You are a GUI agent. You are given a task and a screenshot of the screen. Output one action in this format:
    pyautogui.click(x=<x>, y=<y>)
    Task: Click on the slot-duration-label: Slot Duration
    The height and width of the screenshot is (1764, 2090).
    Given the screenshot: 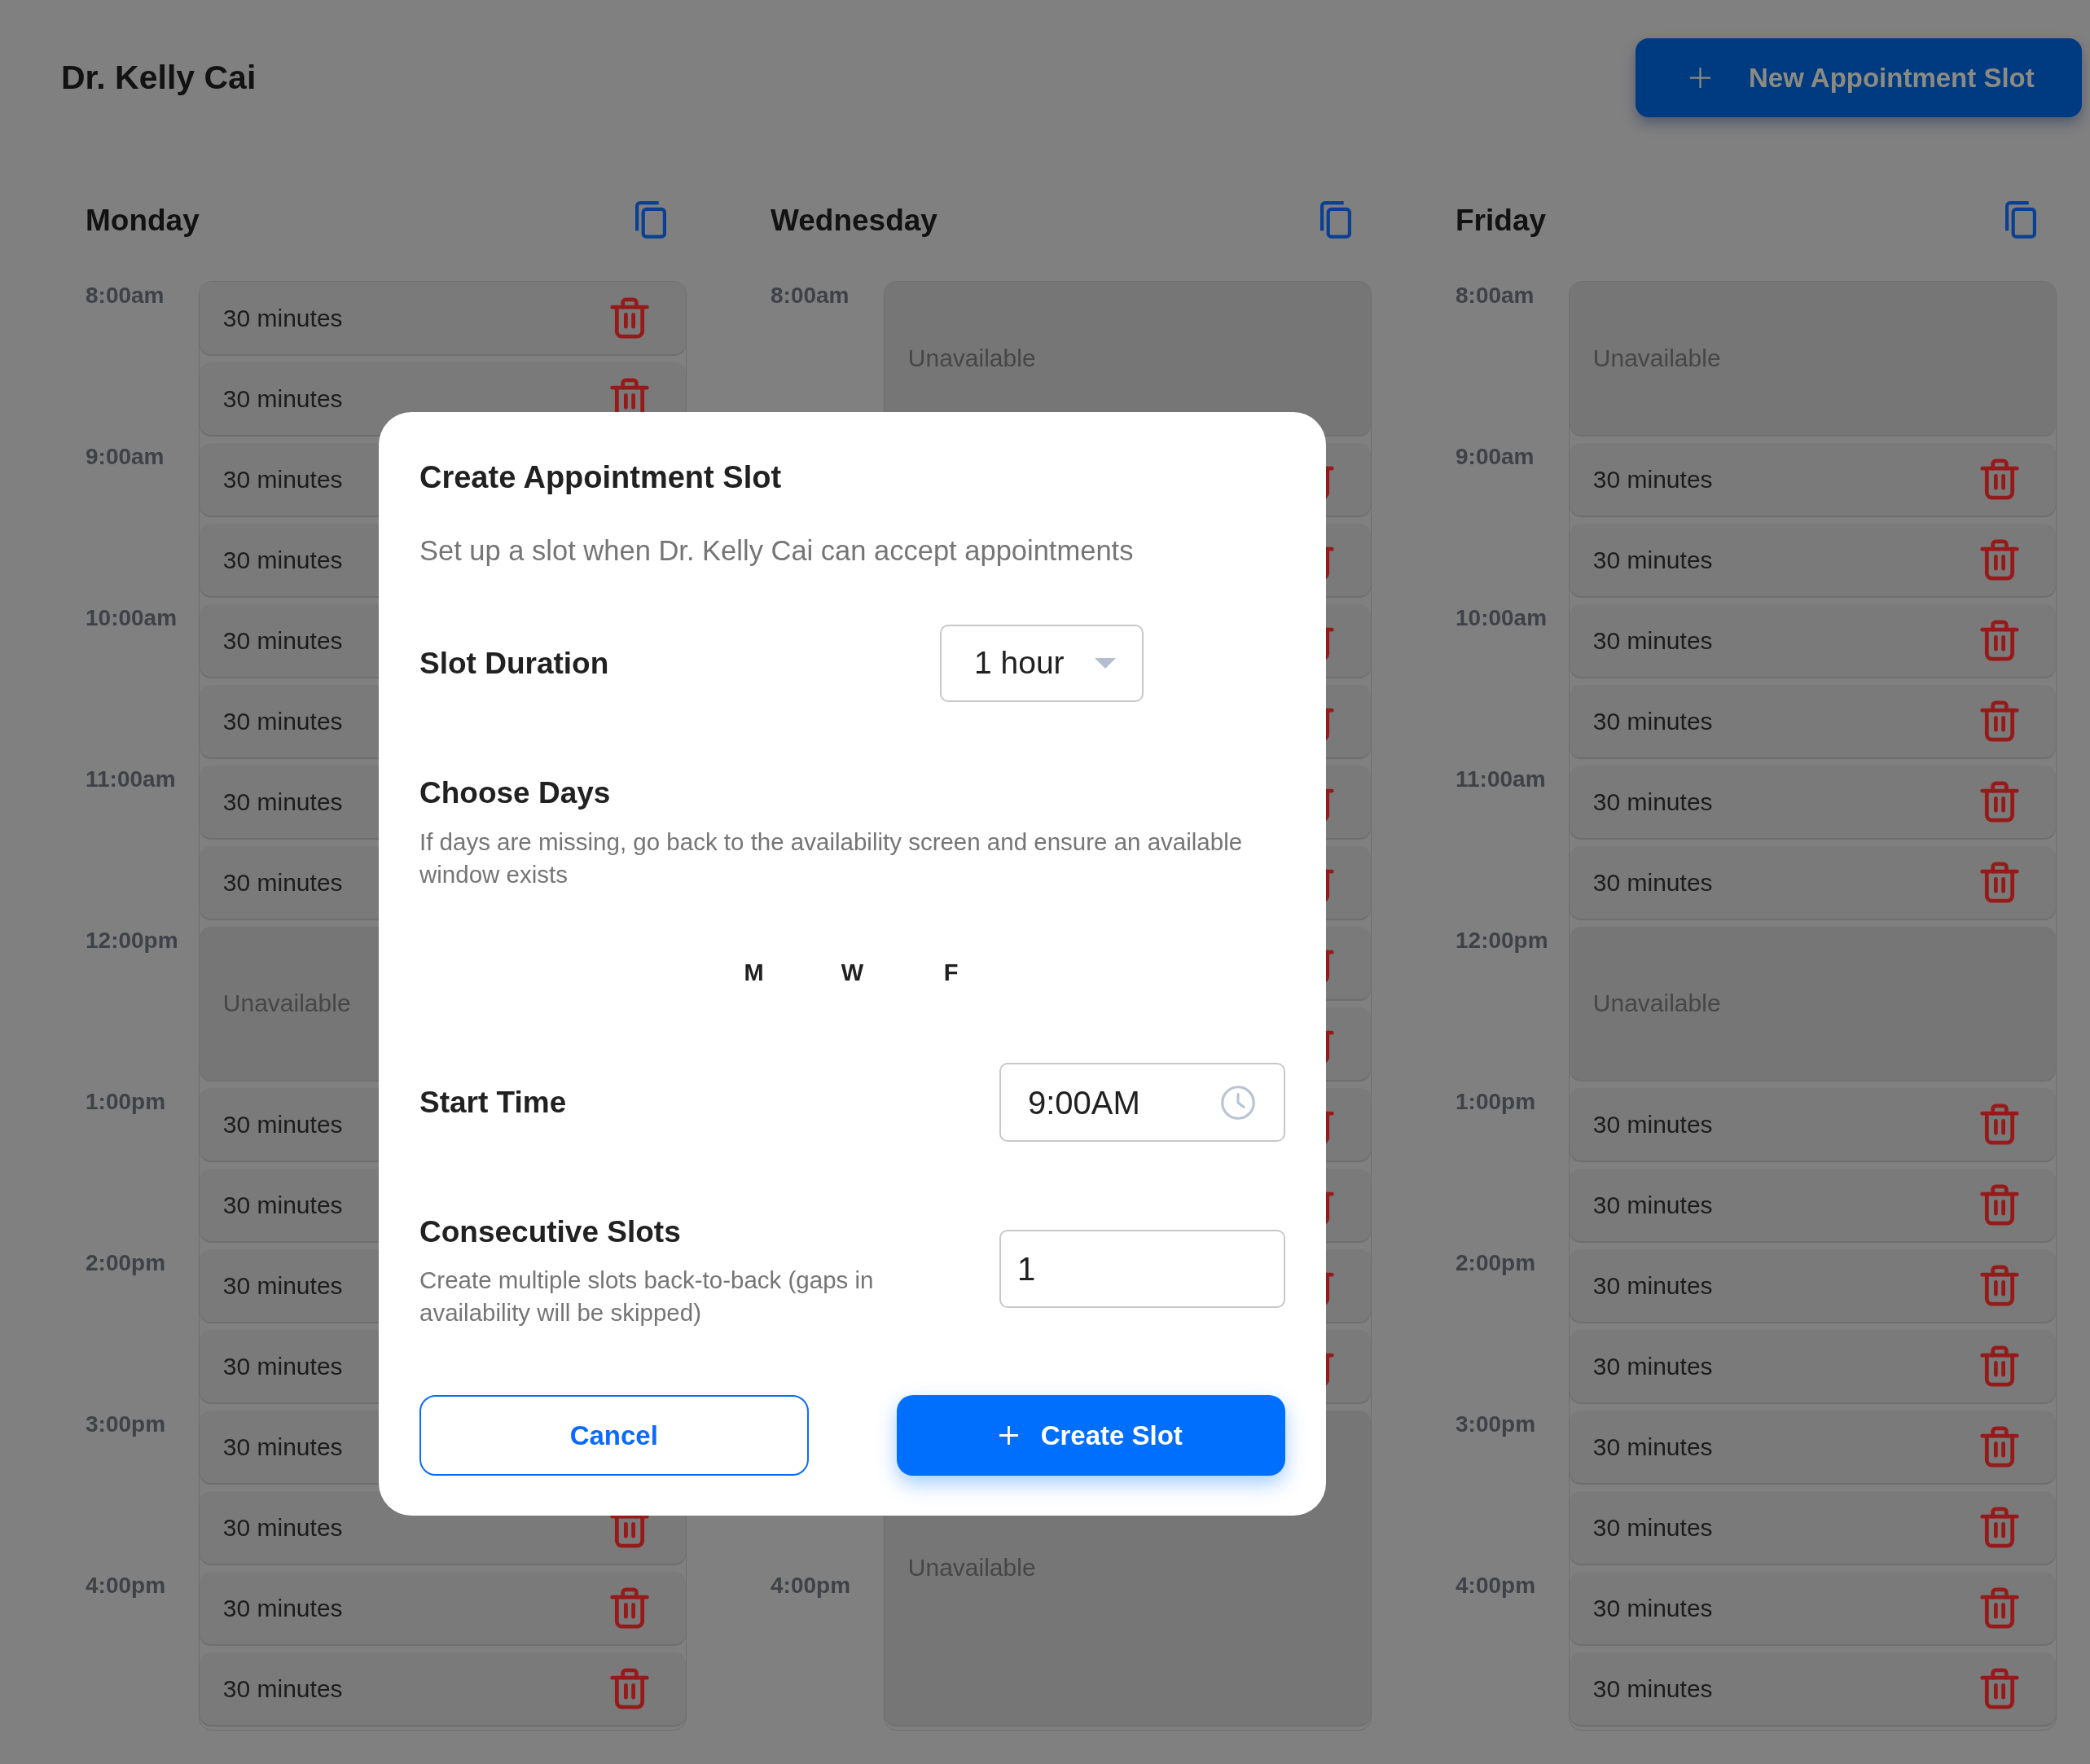 What is the action you would take?
    pyautogui.click(x=514, y=663)
    